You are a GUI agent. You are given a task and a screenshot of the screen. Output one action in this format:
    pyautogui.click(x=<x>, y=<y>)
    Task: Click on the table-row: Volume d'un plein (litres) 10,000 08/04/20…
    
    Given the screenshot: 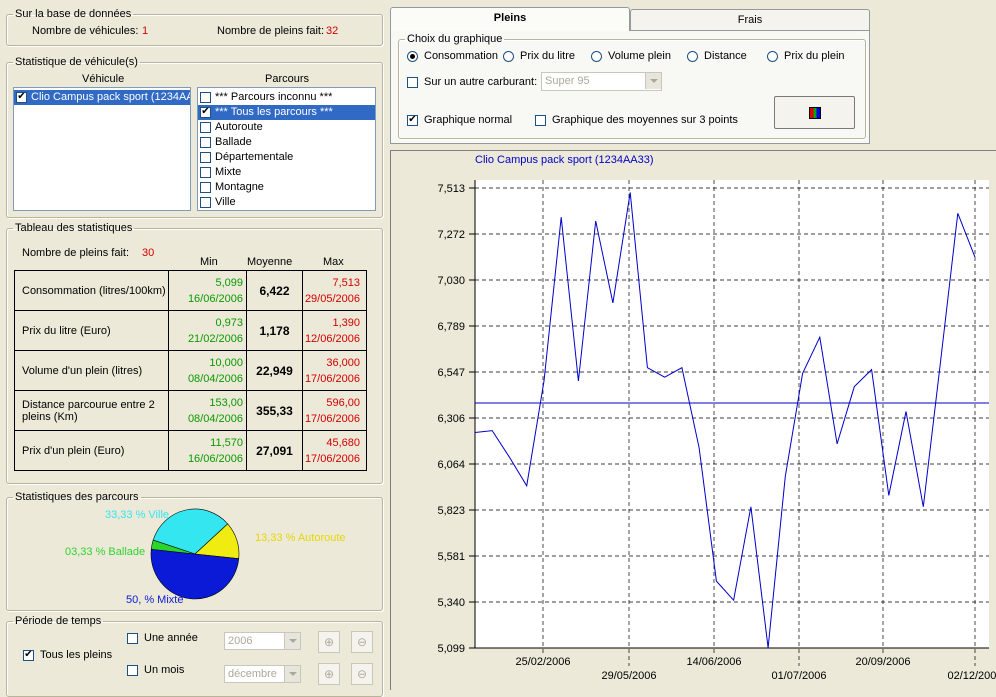 What is the action you would take?
    pyautogui.click(x=190, y=370)
    